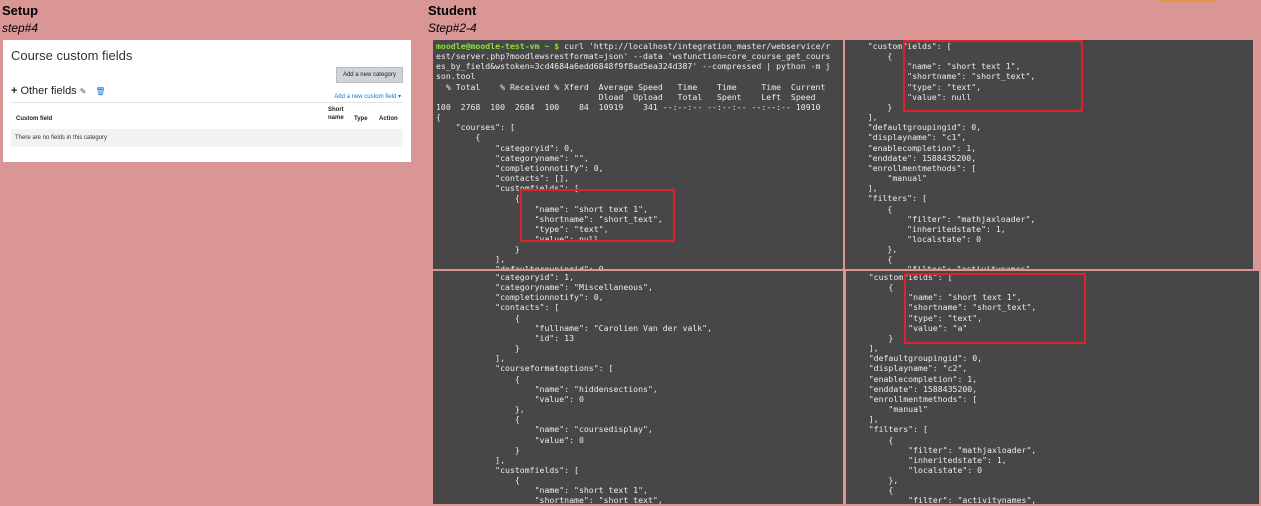  What do you see at coordinates (452, 28) in the screenshot?
I see `student-step-label: Step#2-4` at bounding box center [452, 28].